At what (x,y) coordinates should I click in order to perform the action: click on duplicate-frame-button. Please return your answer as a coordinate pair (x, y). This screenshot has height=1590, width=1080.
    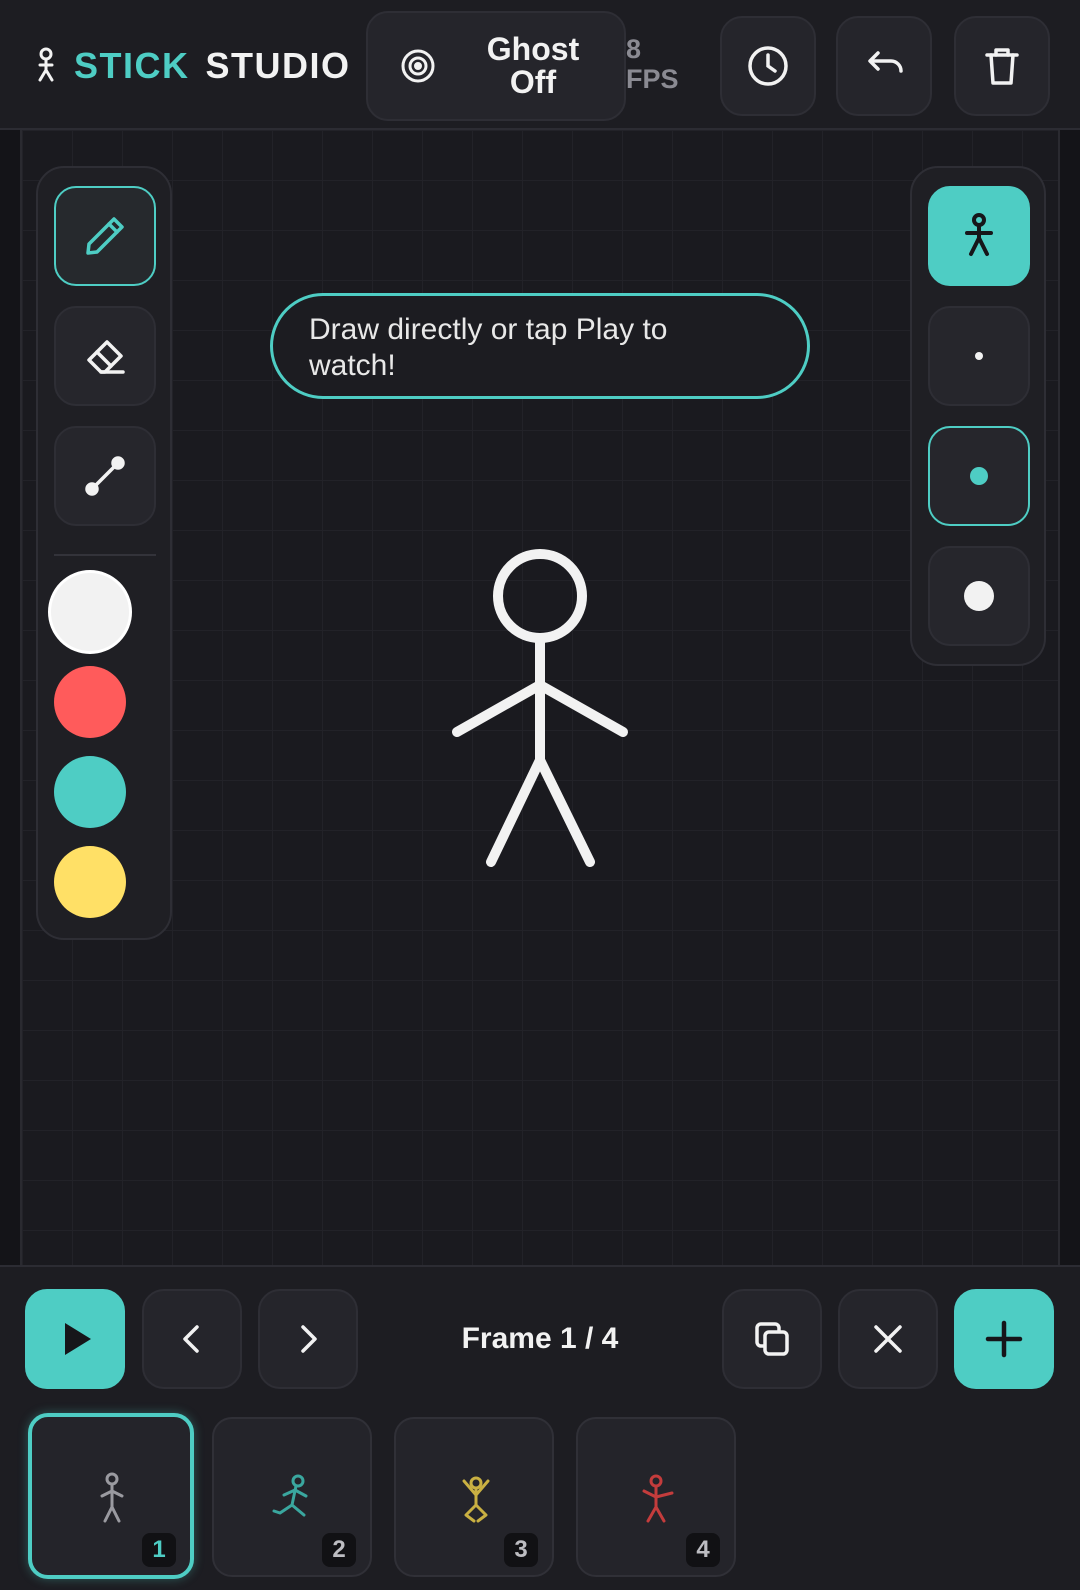
    Looking at the image, I should click on (772, 1339).